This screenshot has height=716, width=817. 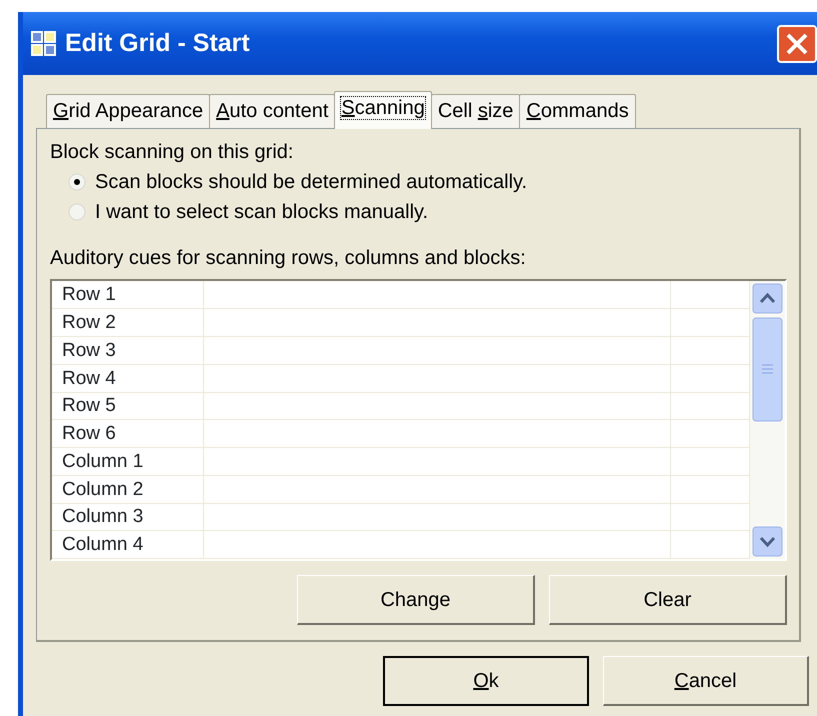 I want to click on table-cell: Row 1, so click(x=127, y=295).